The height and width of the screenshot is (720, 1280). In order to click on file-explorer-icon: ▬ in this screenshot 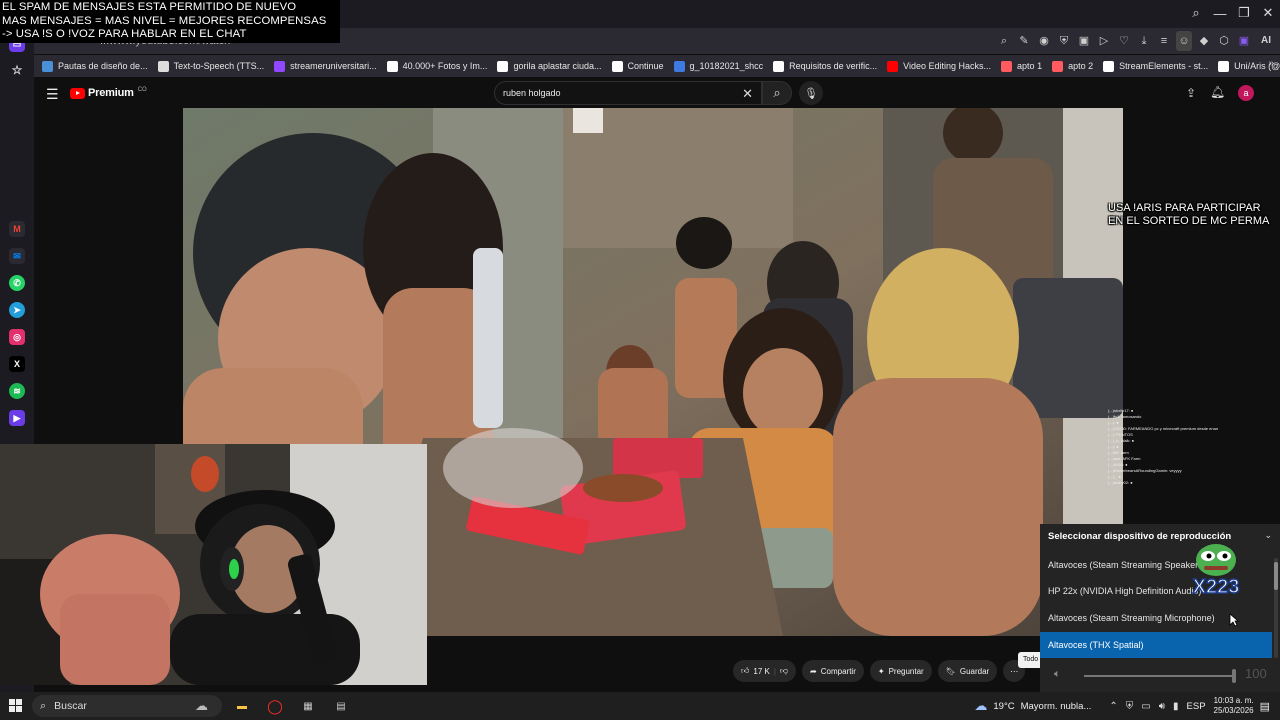, I will do `click(242, 706)`.